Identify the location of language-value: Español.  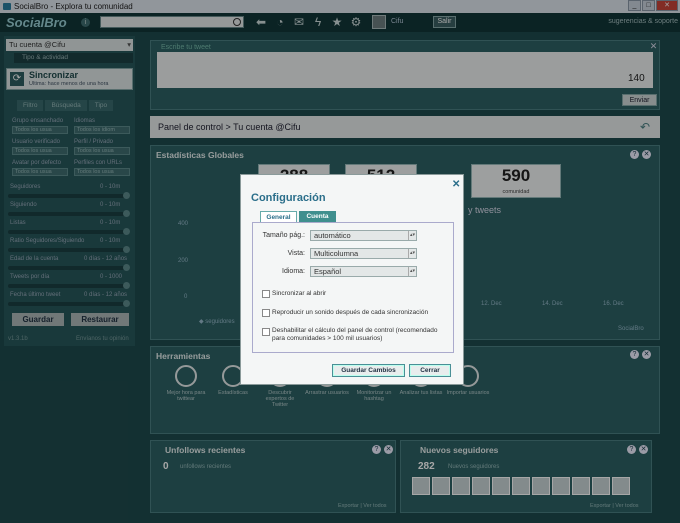
(328, 271).